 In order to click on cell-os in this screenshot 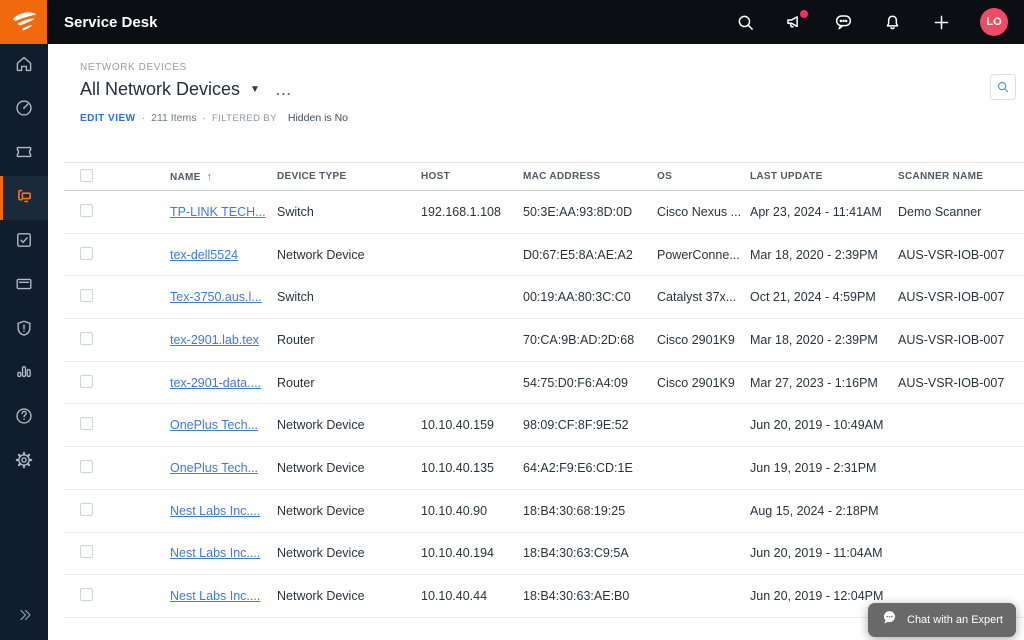, I will do `click(703, 425)`.